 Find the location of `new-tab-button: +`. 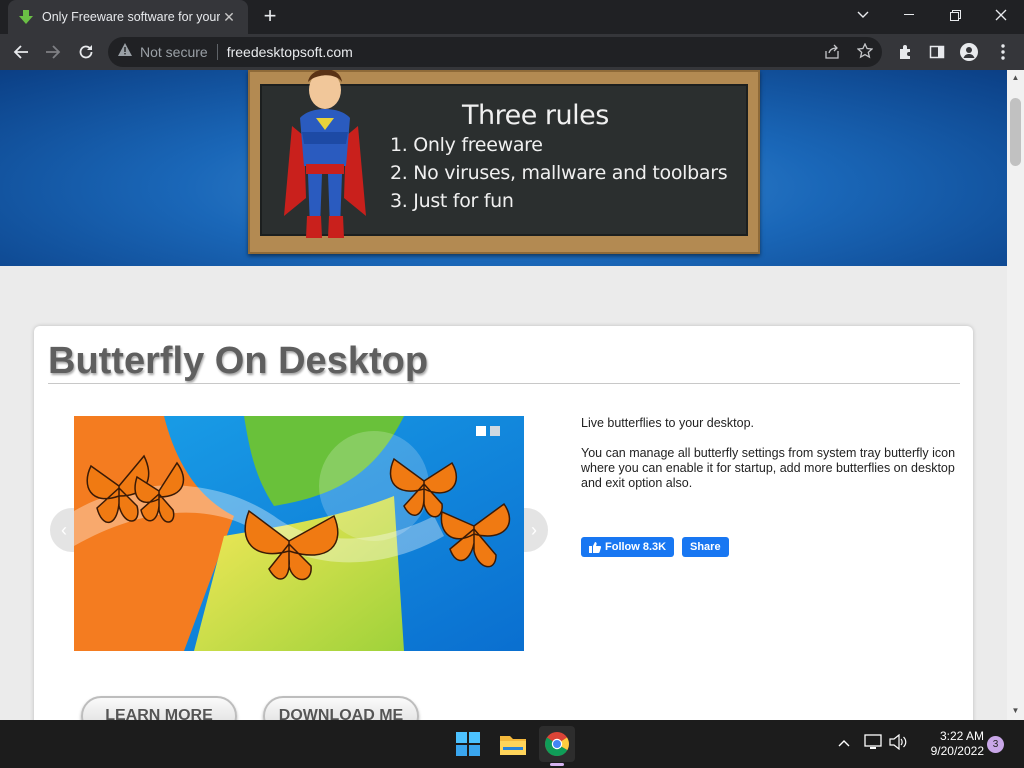

new-tab-button: + is located at coordinates (270, 17).